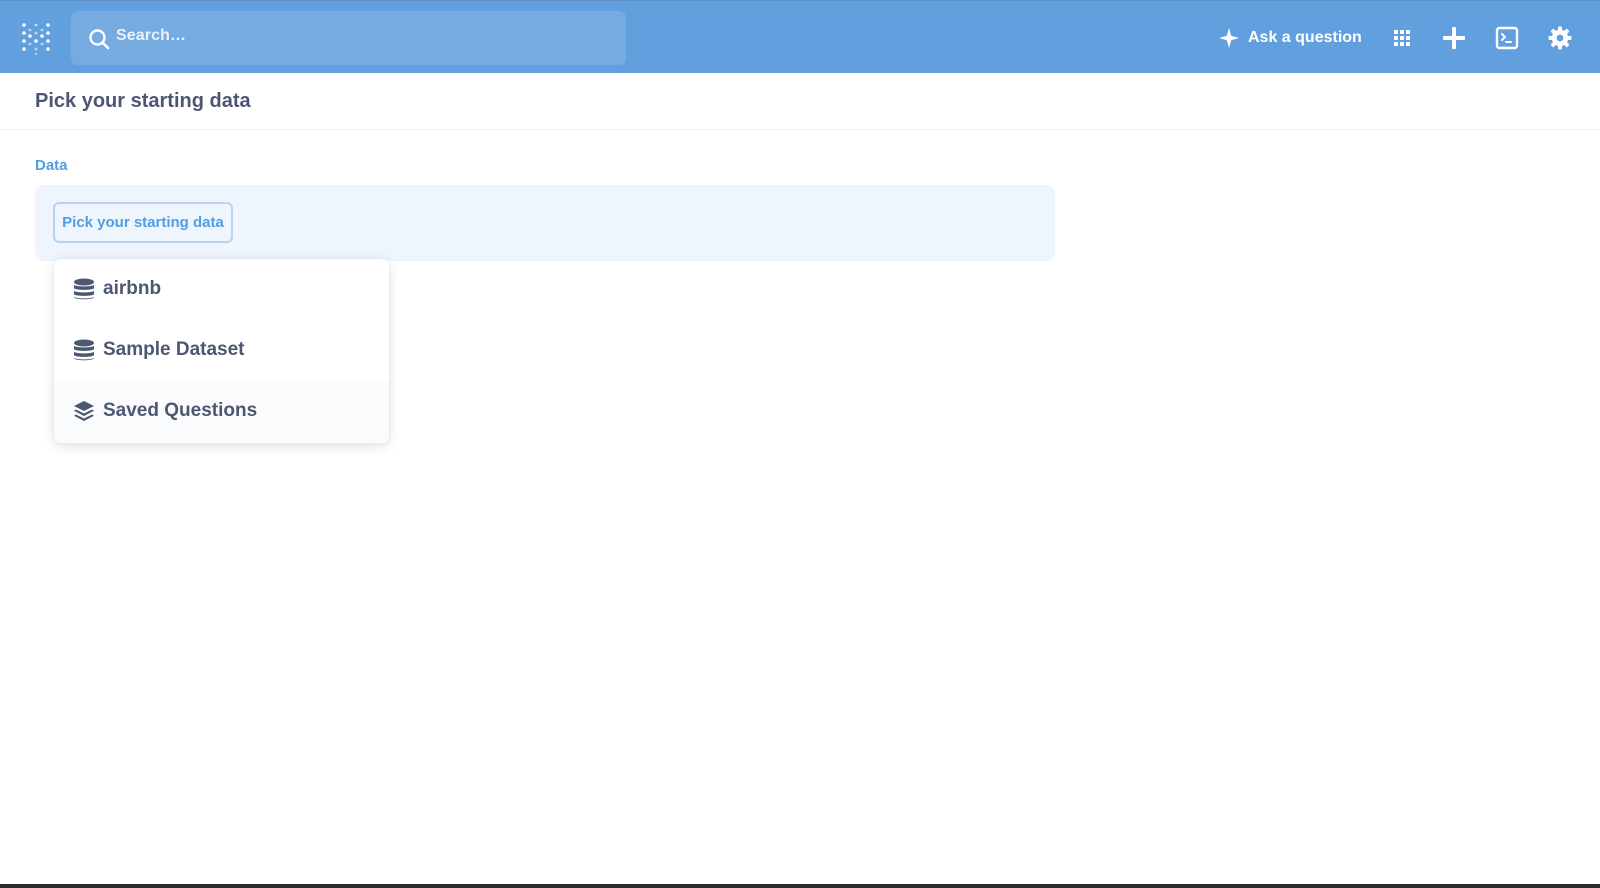  Describe the element at coordinates (143, 101) in the screenshot. I see `page-title: Pick your starting data` at that location.